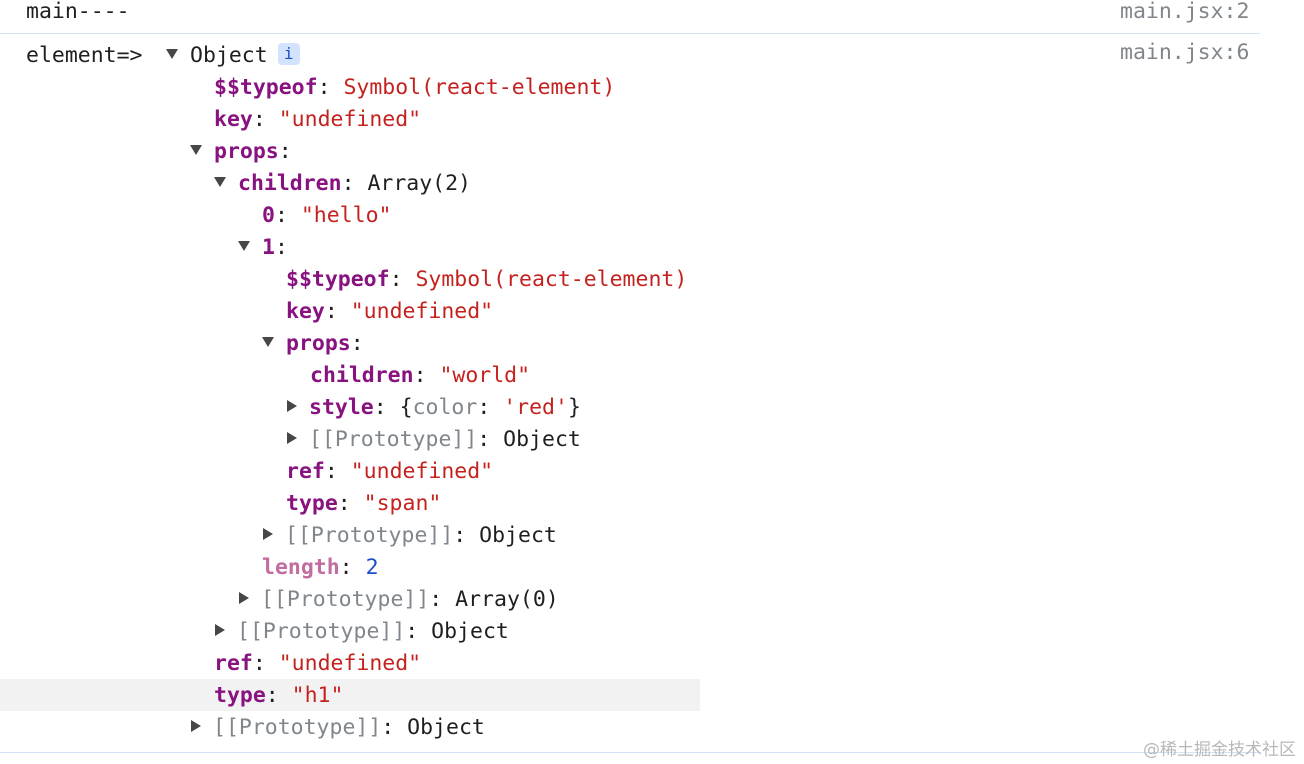 The image size is (1304, 764). I want to click on tree-row: 1:, so click(263, 248).